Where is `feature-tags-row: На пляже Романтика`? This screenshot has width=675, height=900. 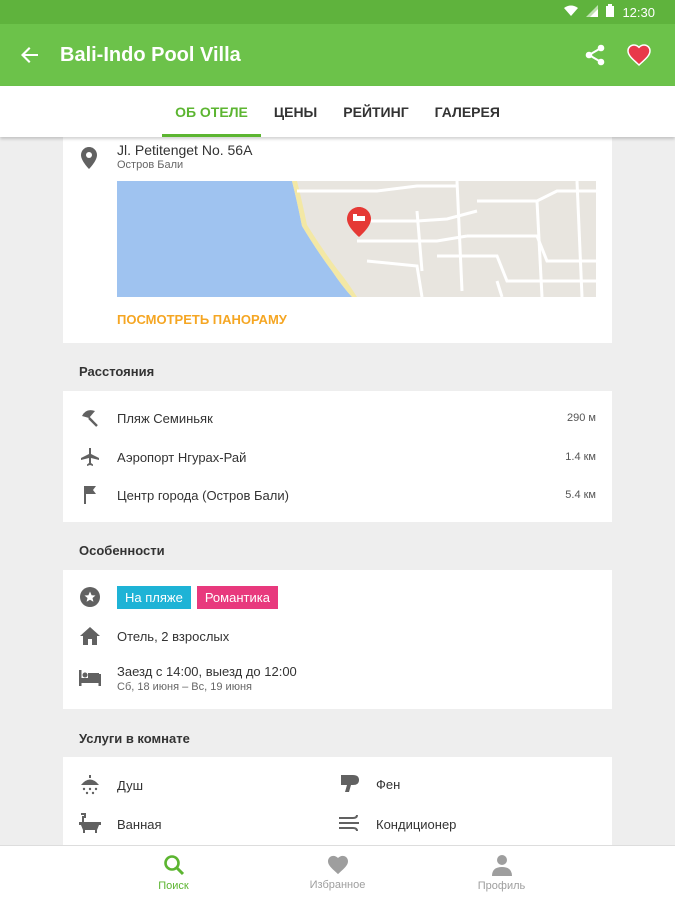 feature-tags-row: На пляже Романтика is located at coordinates (337, 597).